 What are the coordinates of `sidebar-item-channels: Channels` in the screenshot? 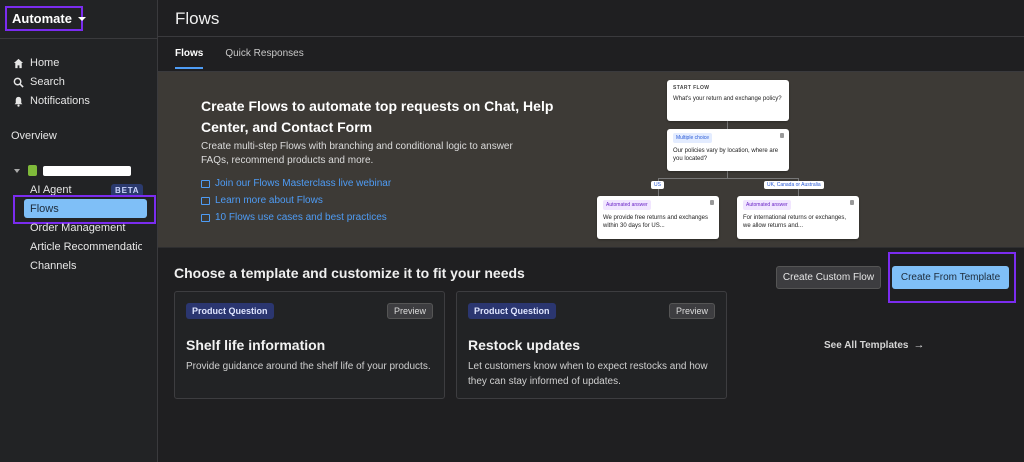 It's located at (53, 266).